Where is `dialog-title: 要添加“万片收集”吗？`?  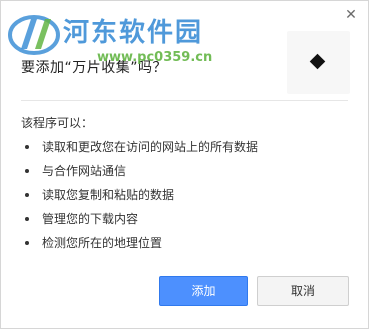
dialog-title: 要添加“万片收集”吗？ is located at coordinates (94, 68).